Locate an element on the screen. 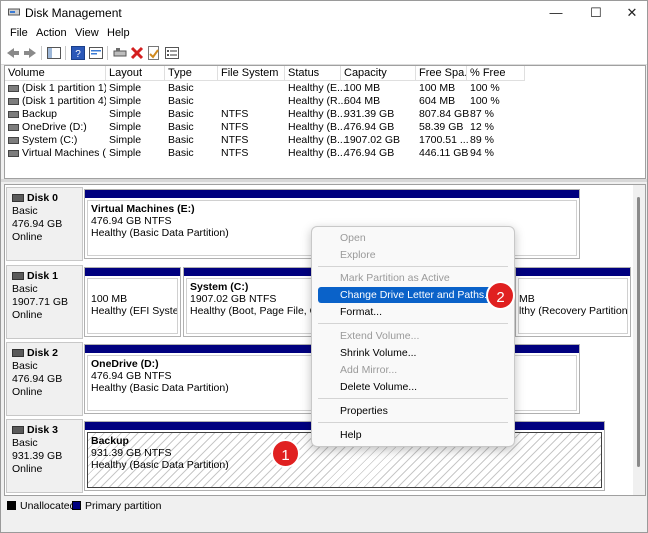 The height and width of the screenshot is (533, 648). disk-3-state: Online is located at coordinates (27, 469).